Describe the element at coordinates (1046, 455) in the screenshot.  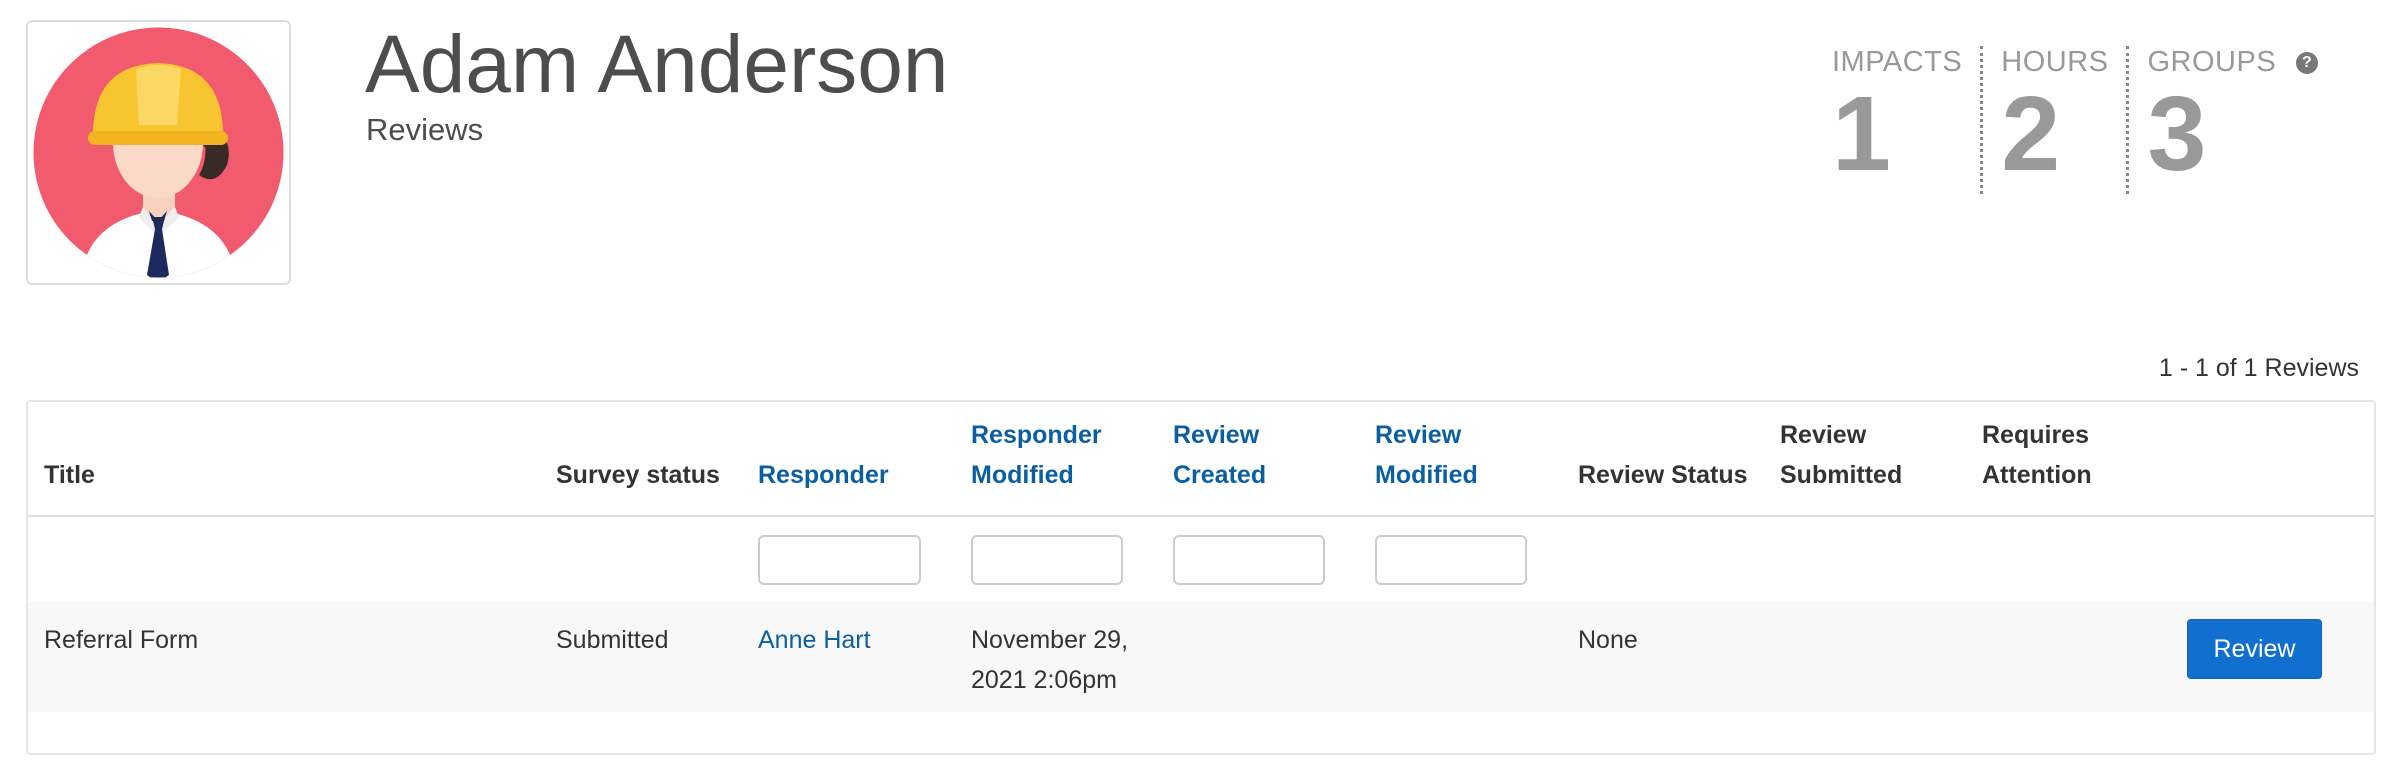
I see `column-header-responder-modified: Responder Modified` at that location.